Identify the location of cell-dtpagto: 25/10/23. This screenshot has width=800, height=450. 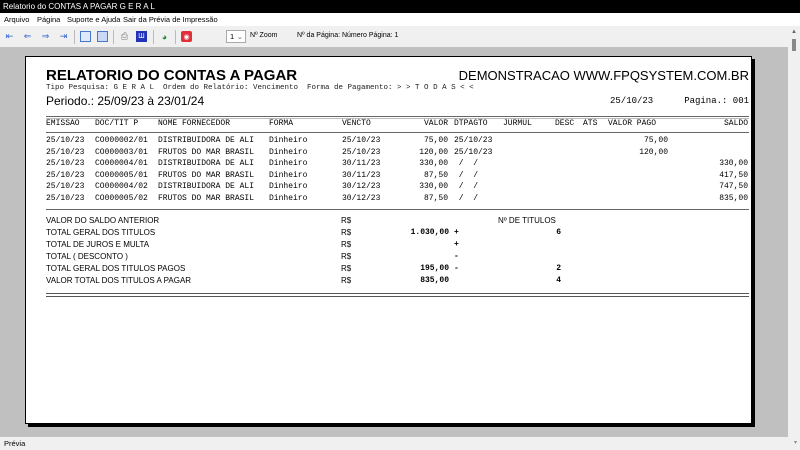
(473, 140).